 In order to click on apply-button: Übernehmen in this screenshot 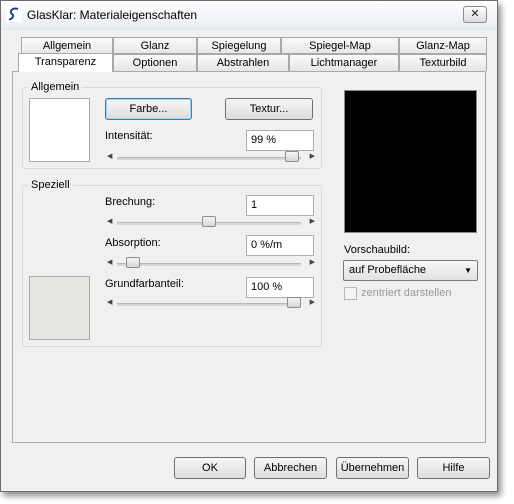, I will do `click(372, 468)`.